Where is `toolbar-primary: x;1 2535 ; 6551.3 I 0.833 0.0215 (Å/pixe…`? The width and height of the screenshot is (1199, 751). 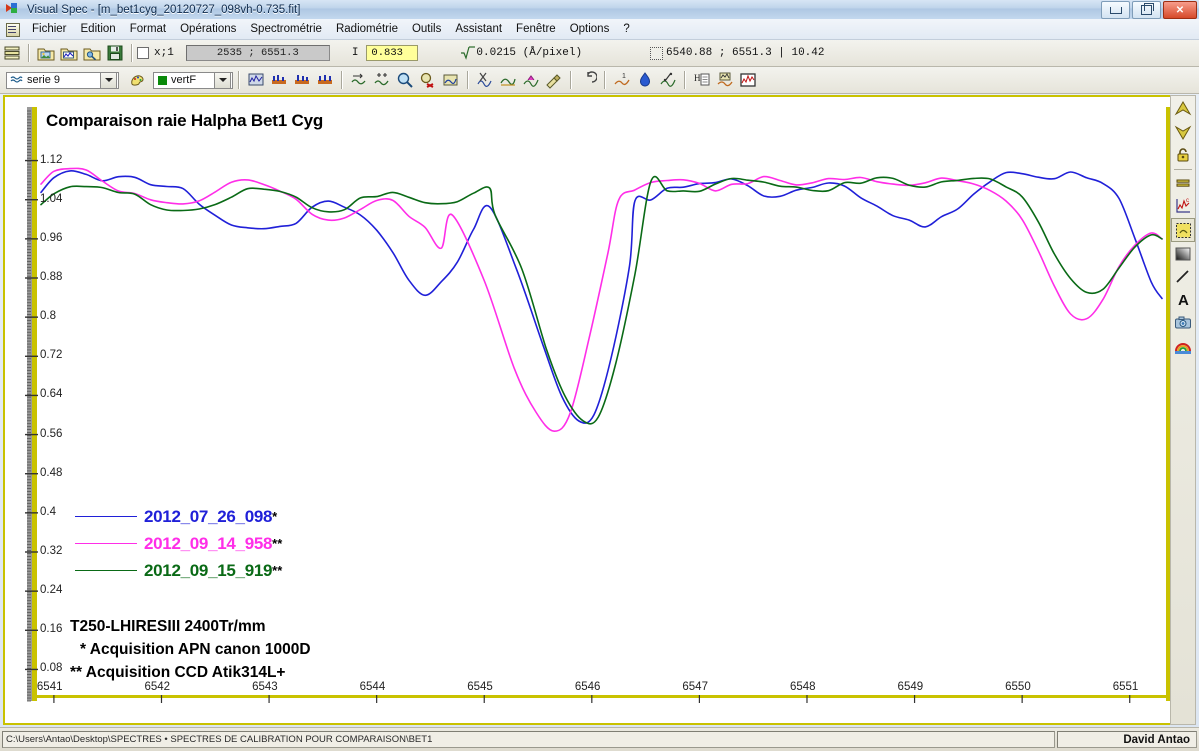 toolbar-primary: x;1 2535 ; 6551.3 I 0.833 0.0215 (Å/pixe… is located at coordinates (599, 53).